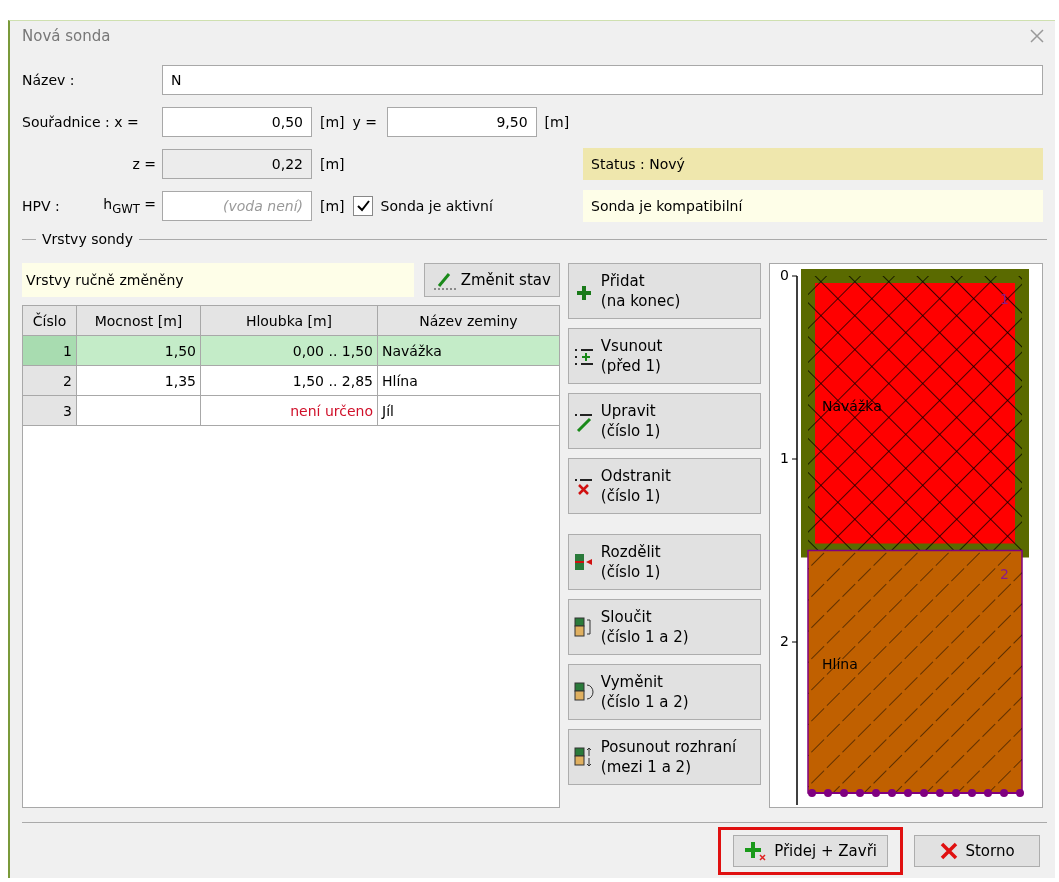  Describe the element at coordinates (840, 664) in the screenshot. I see `layer-label: Hlína` at that location.